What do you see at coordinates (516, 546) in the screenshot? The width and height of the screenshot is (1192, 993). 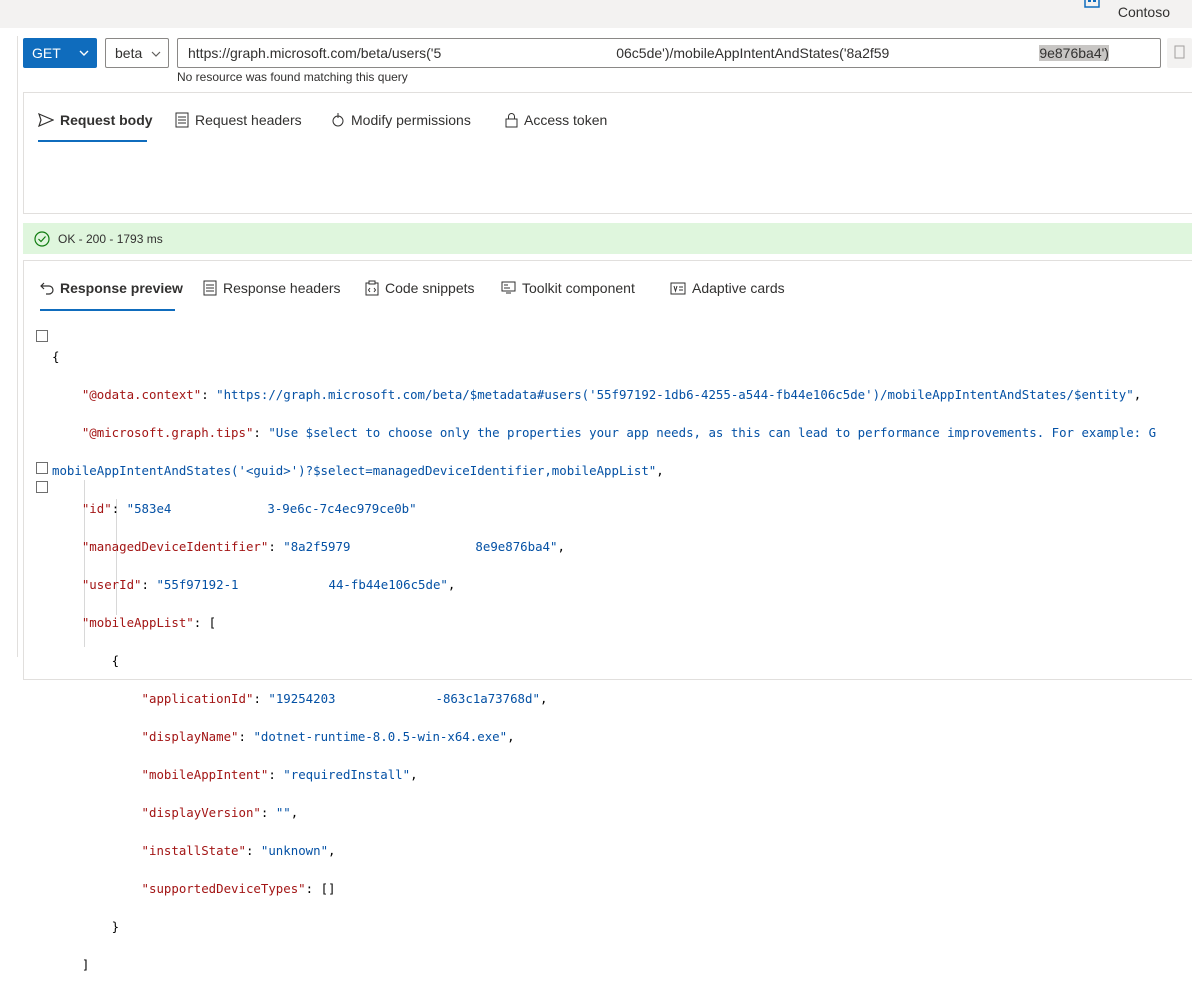 I see `json-value: 8e9e876ba4"` at bounding box center [516, 546].